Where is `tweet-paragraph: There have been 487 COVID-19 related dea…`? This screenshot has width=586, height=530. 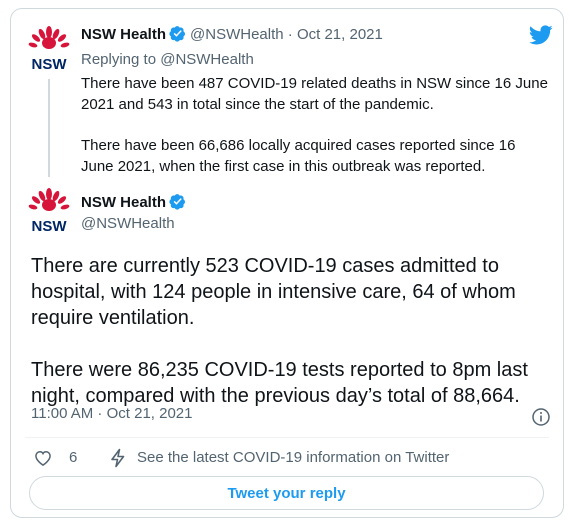 tweet-paragraph: There have been 487 COVID-19 related dea… is located at coordinates (314, 94).